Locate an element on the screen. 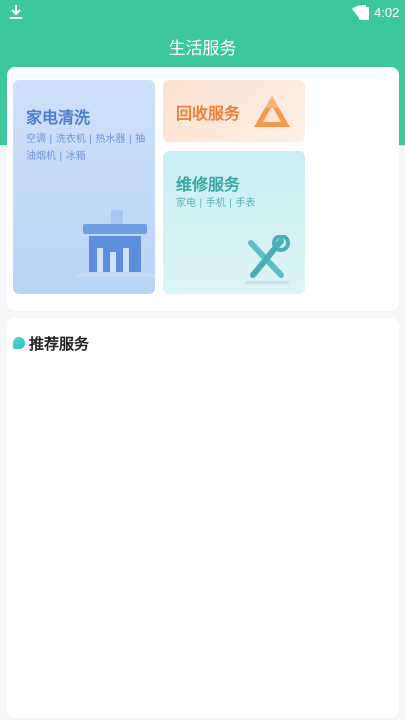 The width and height of the screenshot is (405, 720). leaf-dot-icon is located at coordinates (19, 343).